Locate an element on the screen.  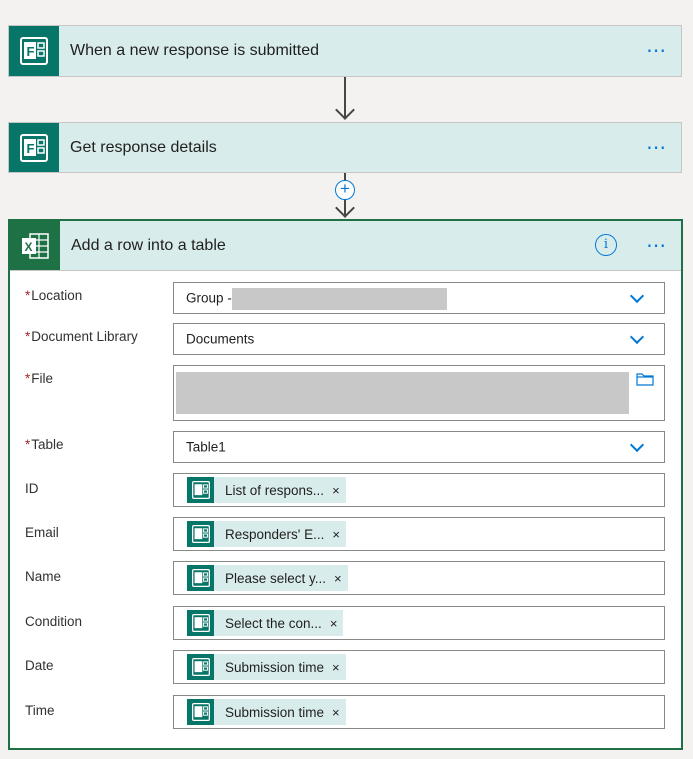
id-label: ID is located at coordinates (32, 488).